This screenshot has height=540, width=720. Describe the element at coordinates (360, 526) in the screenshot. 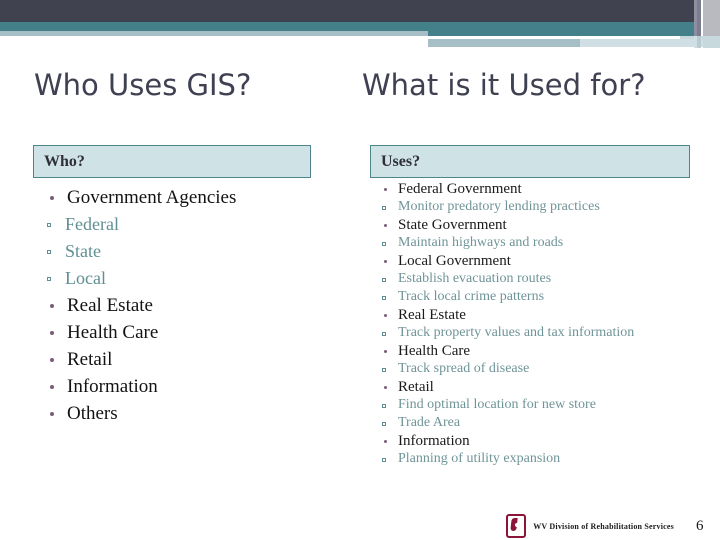

I see `slide-footer: WV Division of Rehabilitation Services 6` at that location.